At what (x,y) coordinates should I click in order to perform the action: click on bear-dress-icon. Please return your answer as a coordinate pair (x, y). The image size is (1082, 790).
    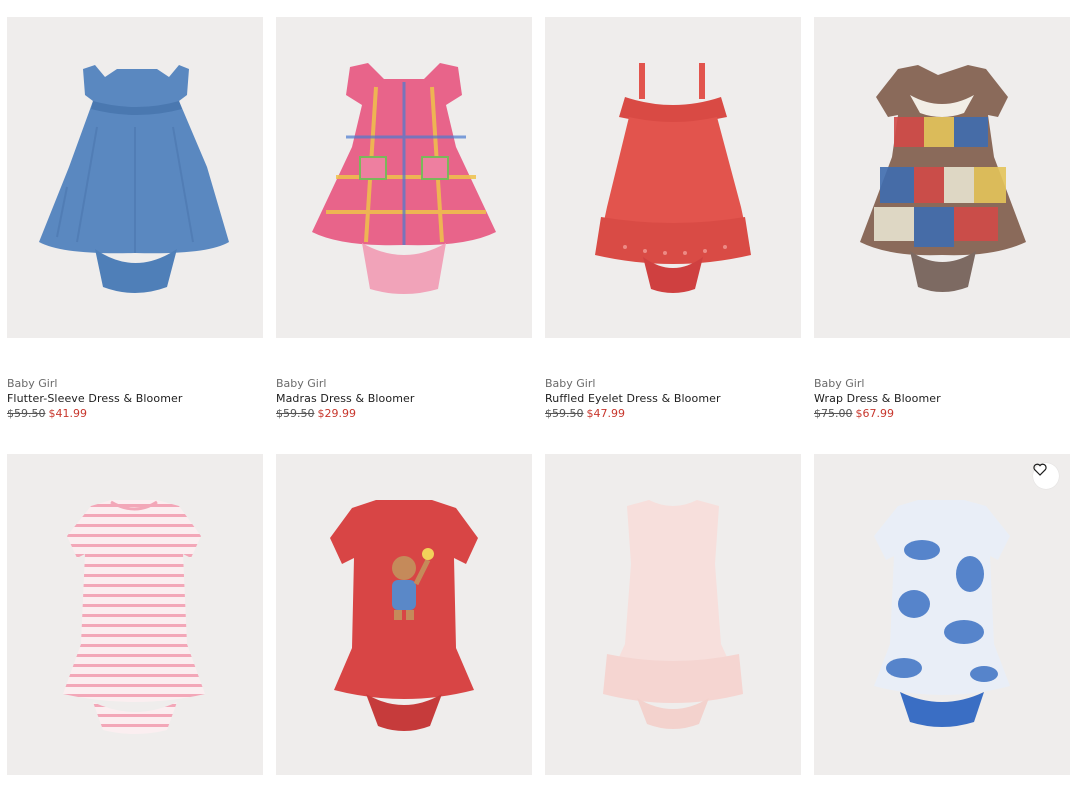
    Looking at the image, I should click on (404, 615).